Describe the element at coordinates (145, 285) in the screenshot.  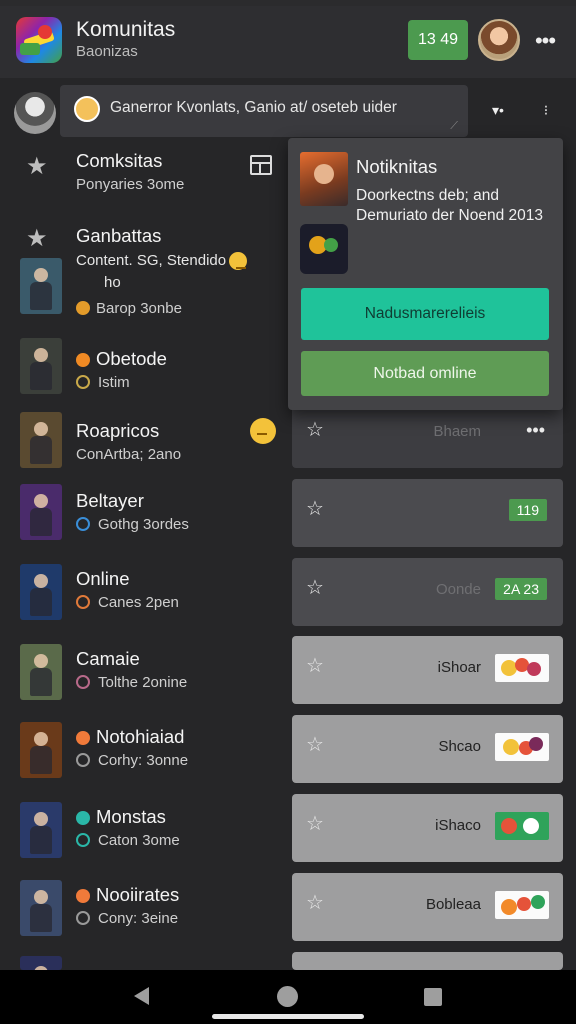
I see `list-item: Content. SG, Stendido ho Barop 3onbe` at that location.